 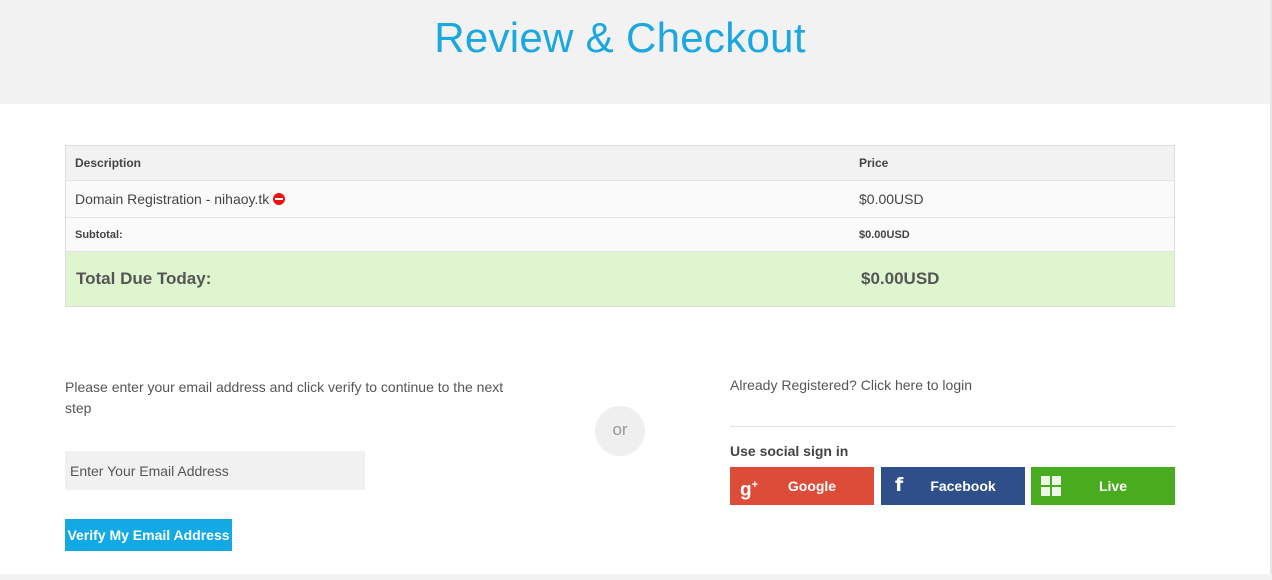 I want to click on table-row: Domain Registration - nihaoy.tk $0.00USD, so click(x=620, y=198).